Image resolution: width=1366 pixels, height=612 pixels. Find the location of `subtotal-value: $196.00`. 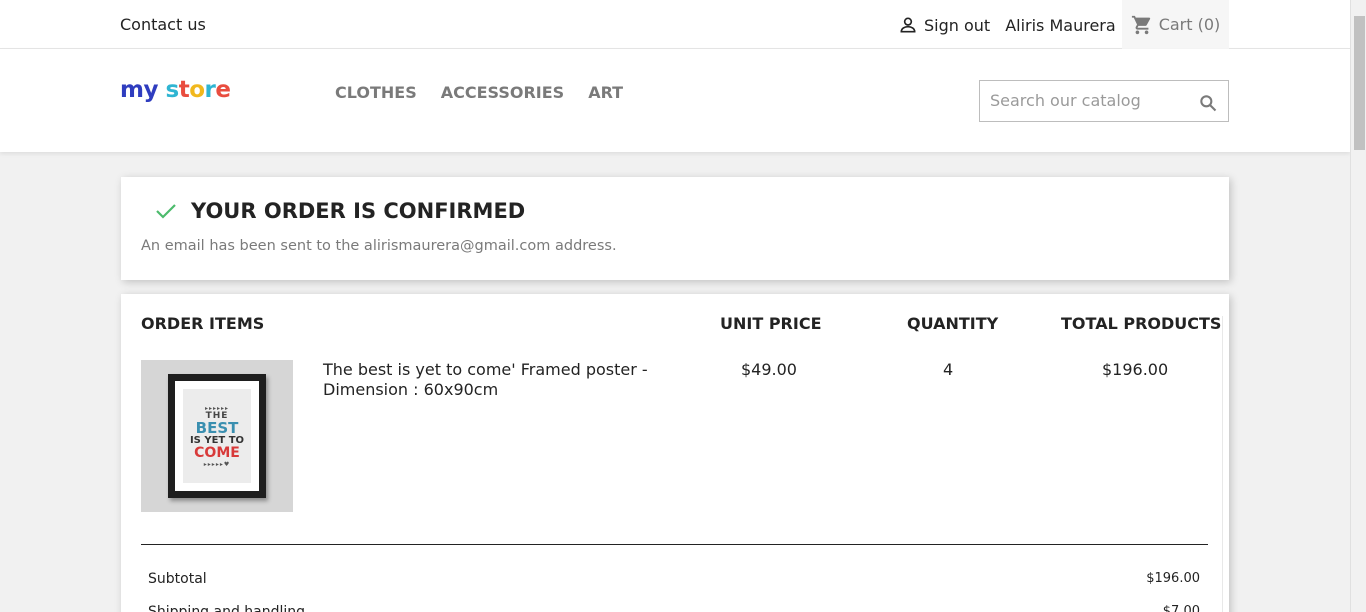

subtotal-value: $196.00 is located at coordinates (1173, 578).